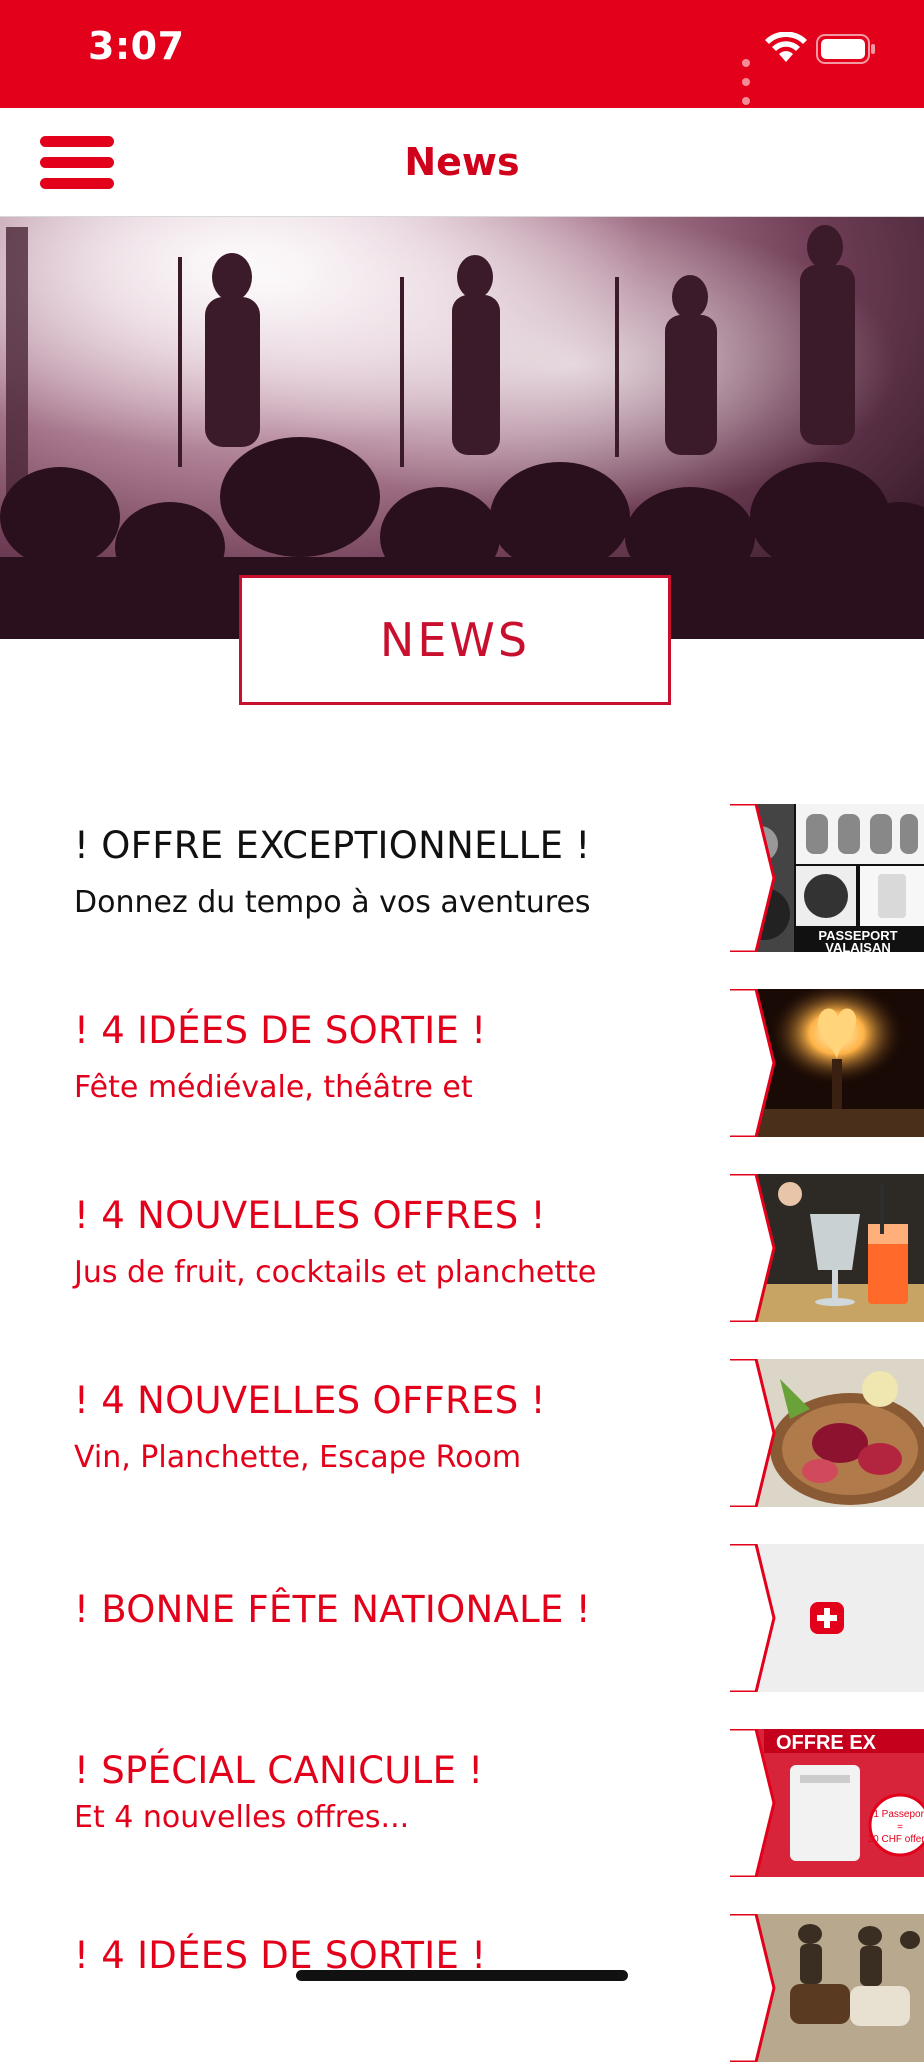 The height and width of the screenshot is (2062, 924). What do you see at coordinates (827, 1988) in the screenshot?
I see `news-thumbnail-horses` at bounding box center [827, 1988].